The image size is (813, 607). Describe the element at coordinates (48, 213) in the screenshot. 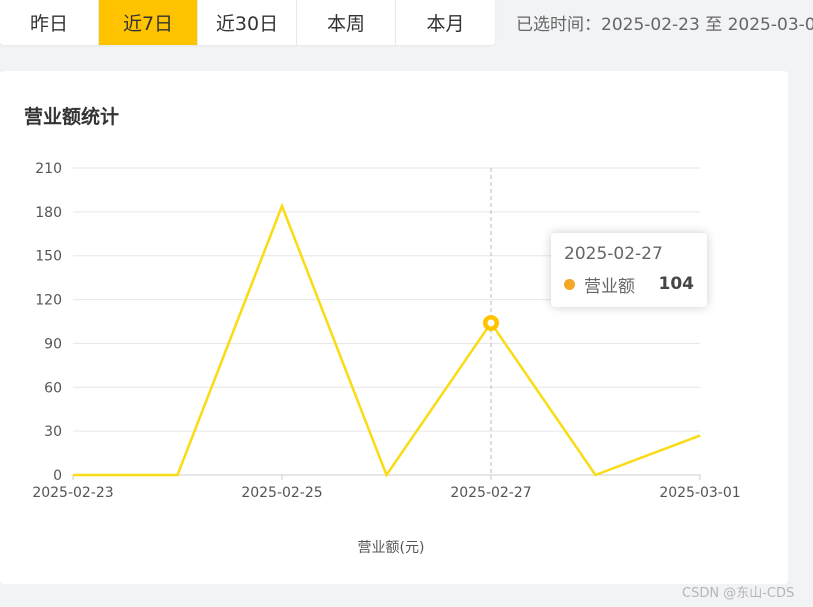

I see `y-tick-label: 180` at that location.